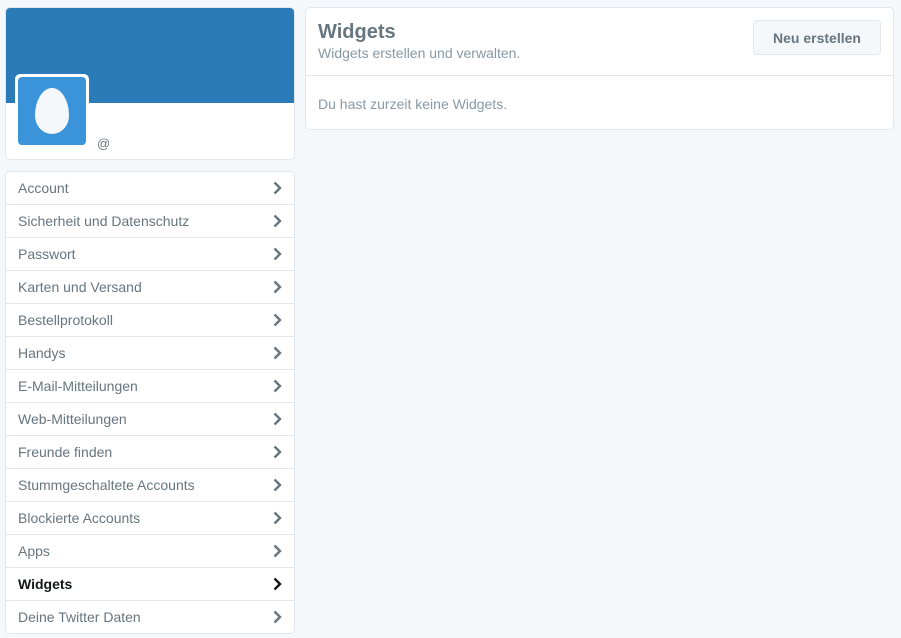  What do you see at coordinates (65, 452) in the screenshot?
I see `sidebar-item-label: Freunde finden` at bounding box center [65, 452].